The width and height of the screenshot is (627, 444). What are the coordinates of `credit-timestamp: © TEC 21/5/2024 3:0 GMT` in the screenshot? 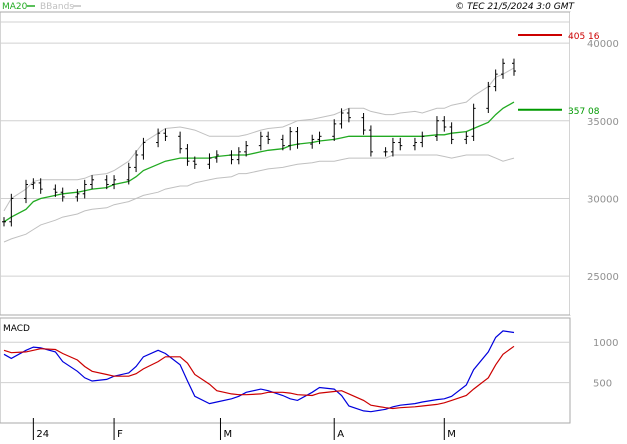 It's located at (515, 7).